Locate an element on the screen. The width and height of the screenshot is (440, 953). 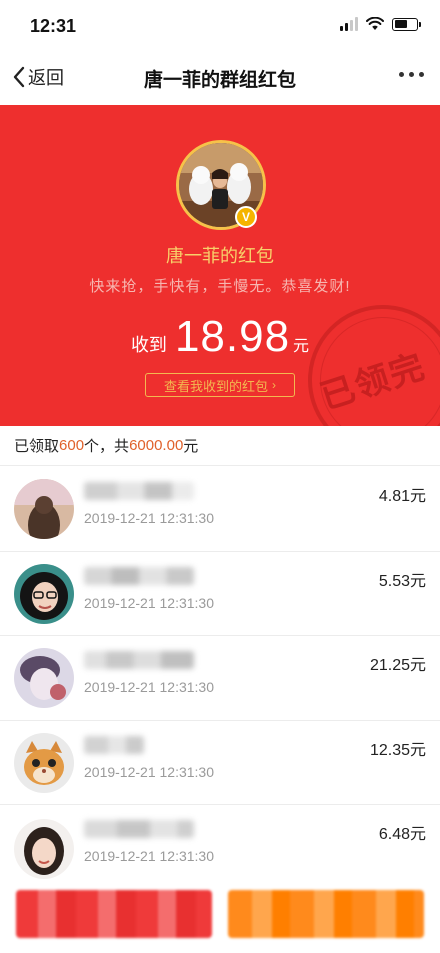
right-action-button is located at coordinates (326, 914).